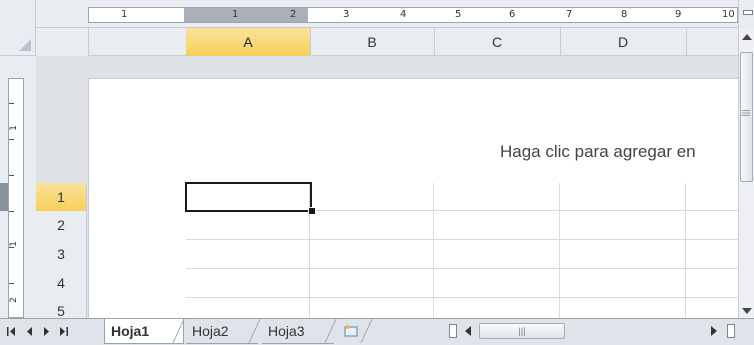 Image resolution: width=754 pixels, height=345 pixels. Describe the element at coordinates (731, 331) in the screenshot. I see `horizontal-split-box-right` at that location.